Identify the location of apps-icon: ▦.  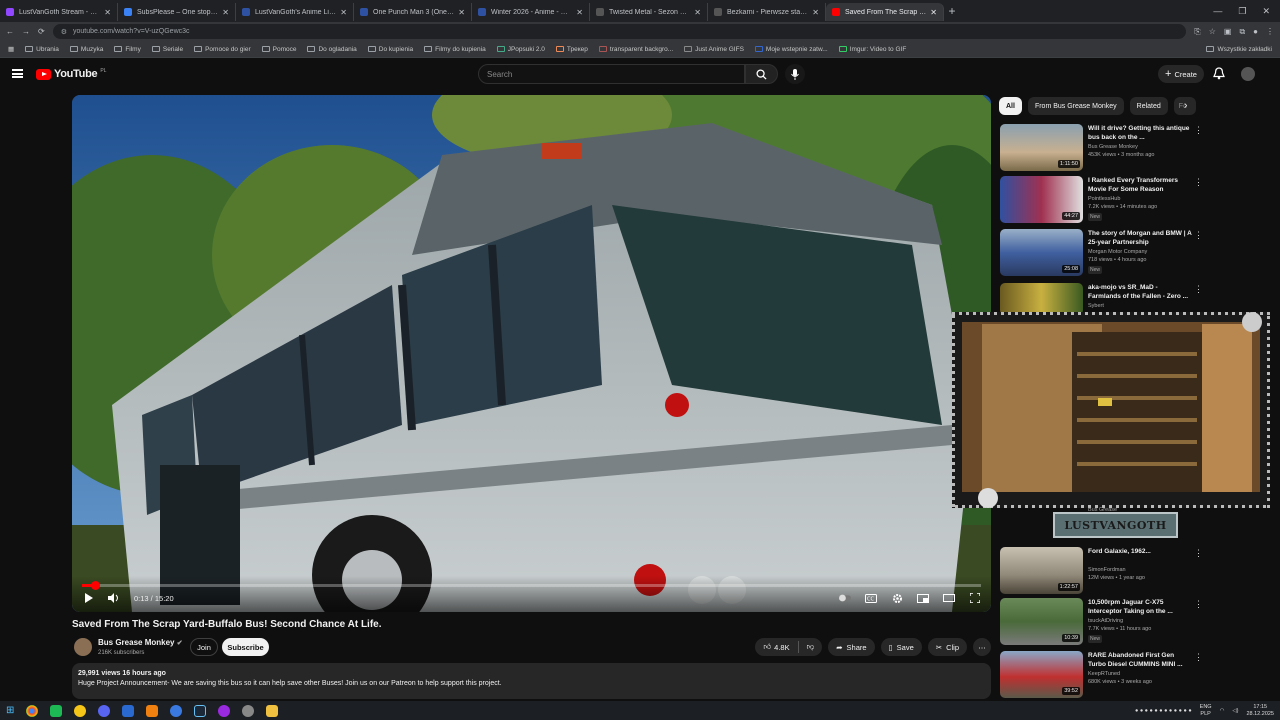
(11, 49).